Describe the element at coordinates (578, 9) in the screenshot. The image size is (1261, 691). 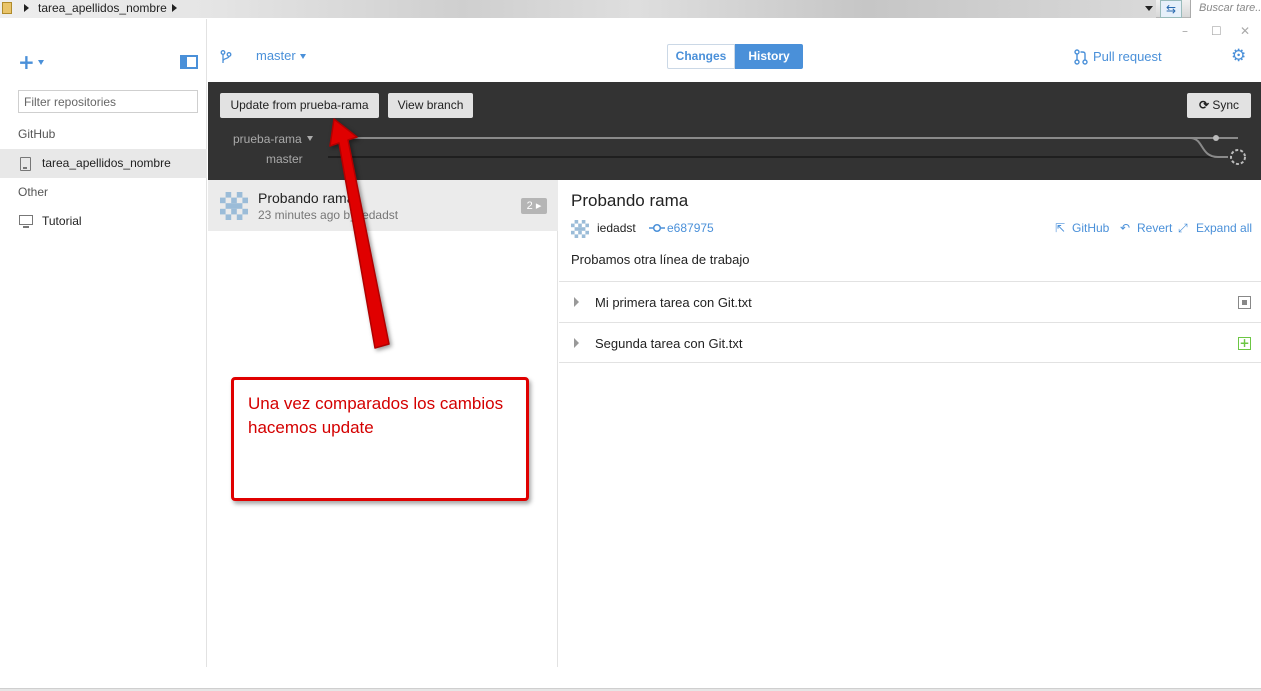
I see `explorer-breadcrumb: tarea_apellidos_nombre` at that location.